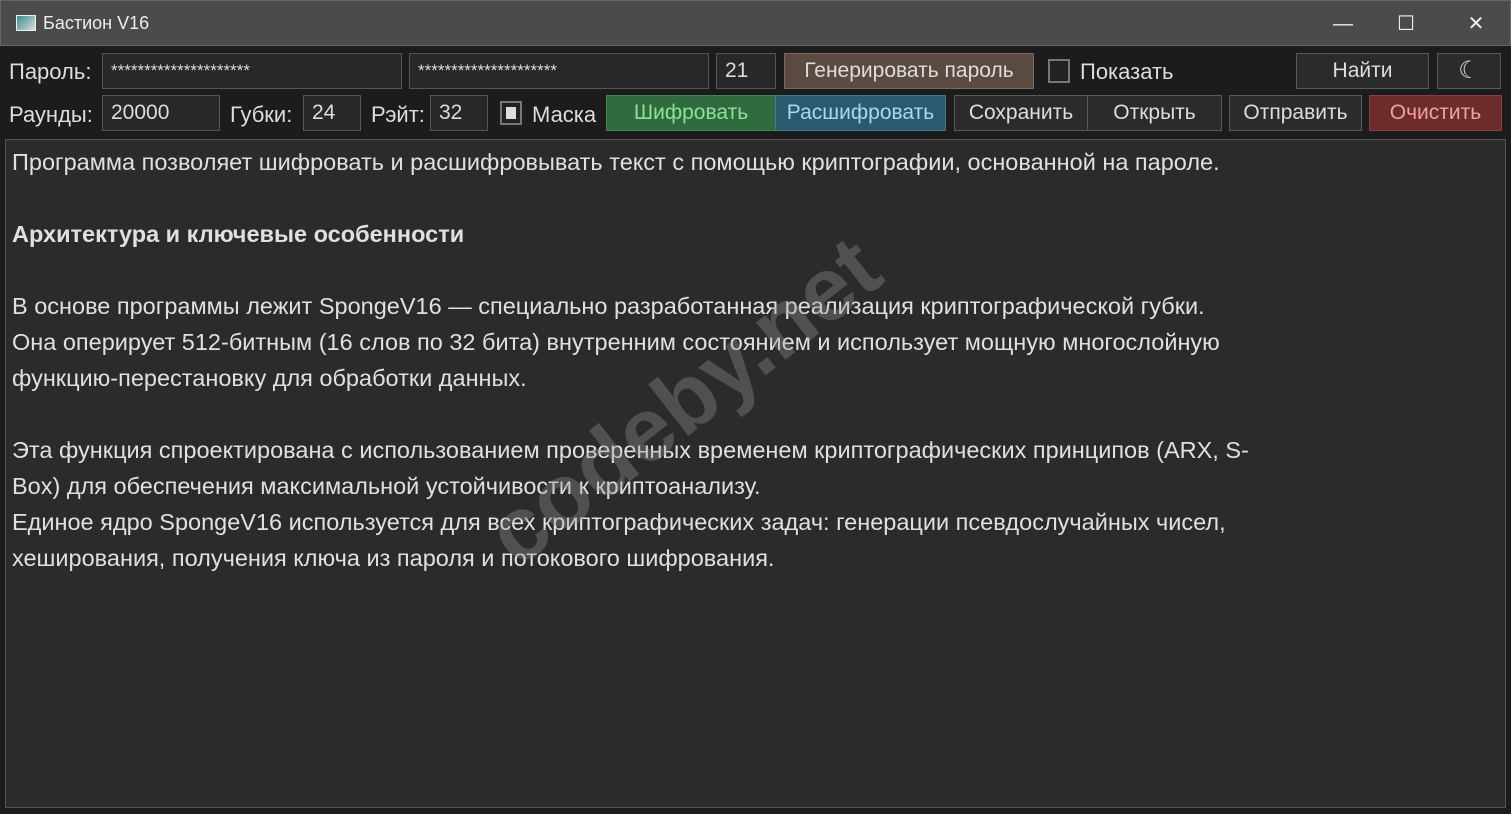 This screenshot has height=814, width=1511. Describe the element at coordinates (26, 23) in the screenshot. I see `app-icon` at that location.